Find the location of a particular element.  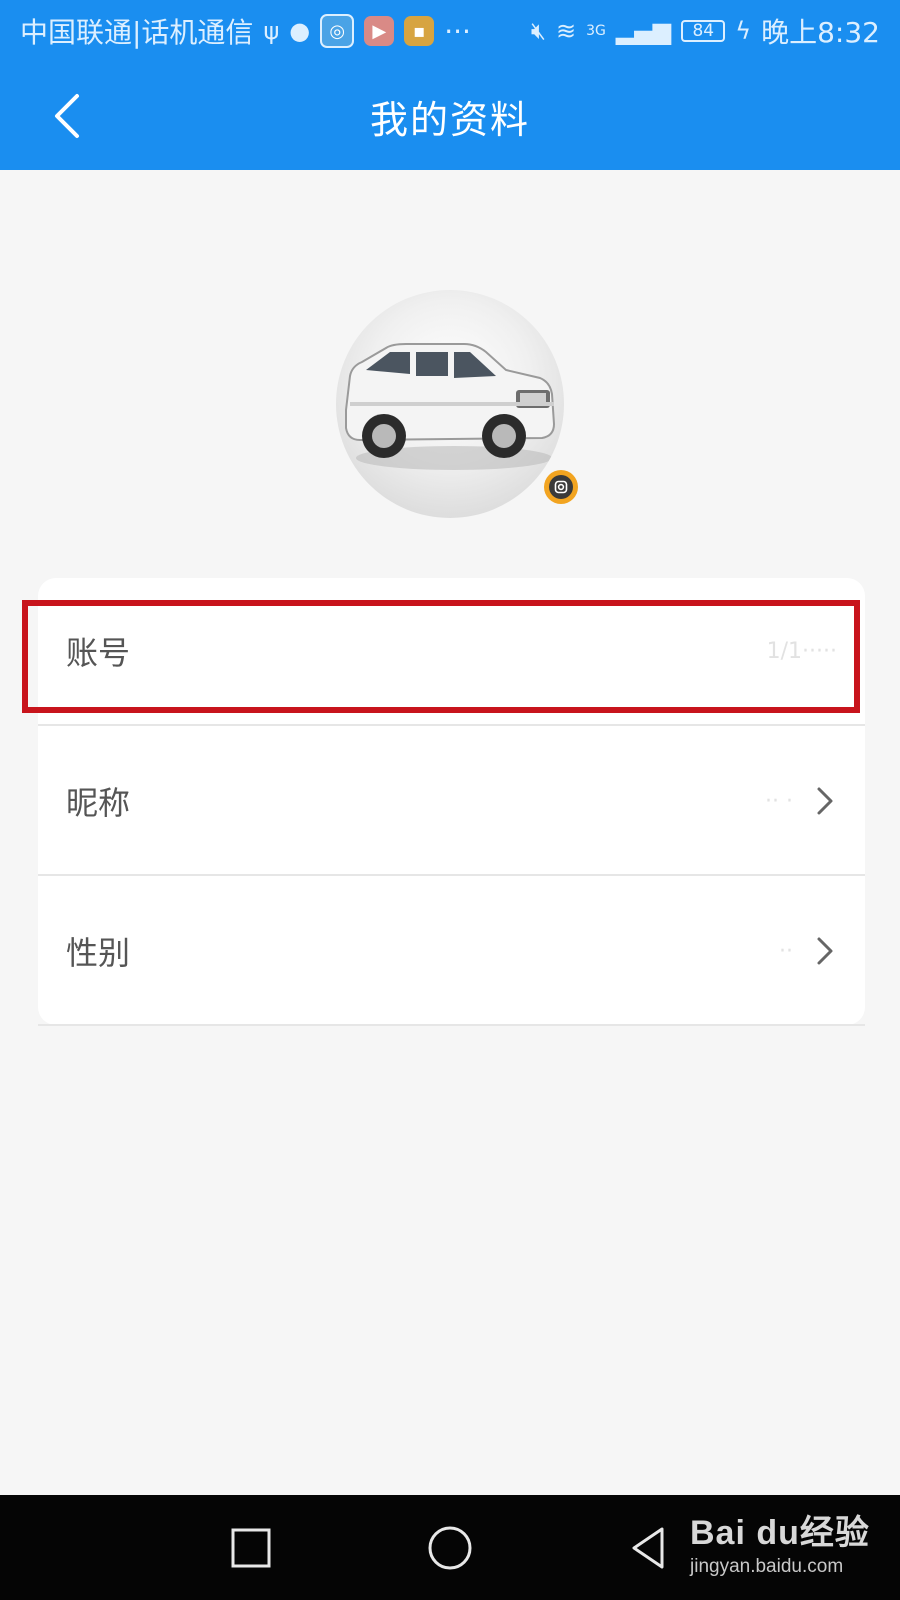

mute-icon: 🔇︎ is located at coordinates (538, 31).